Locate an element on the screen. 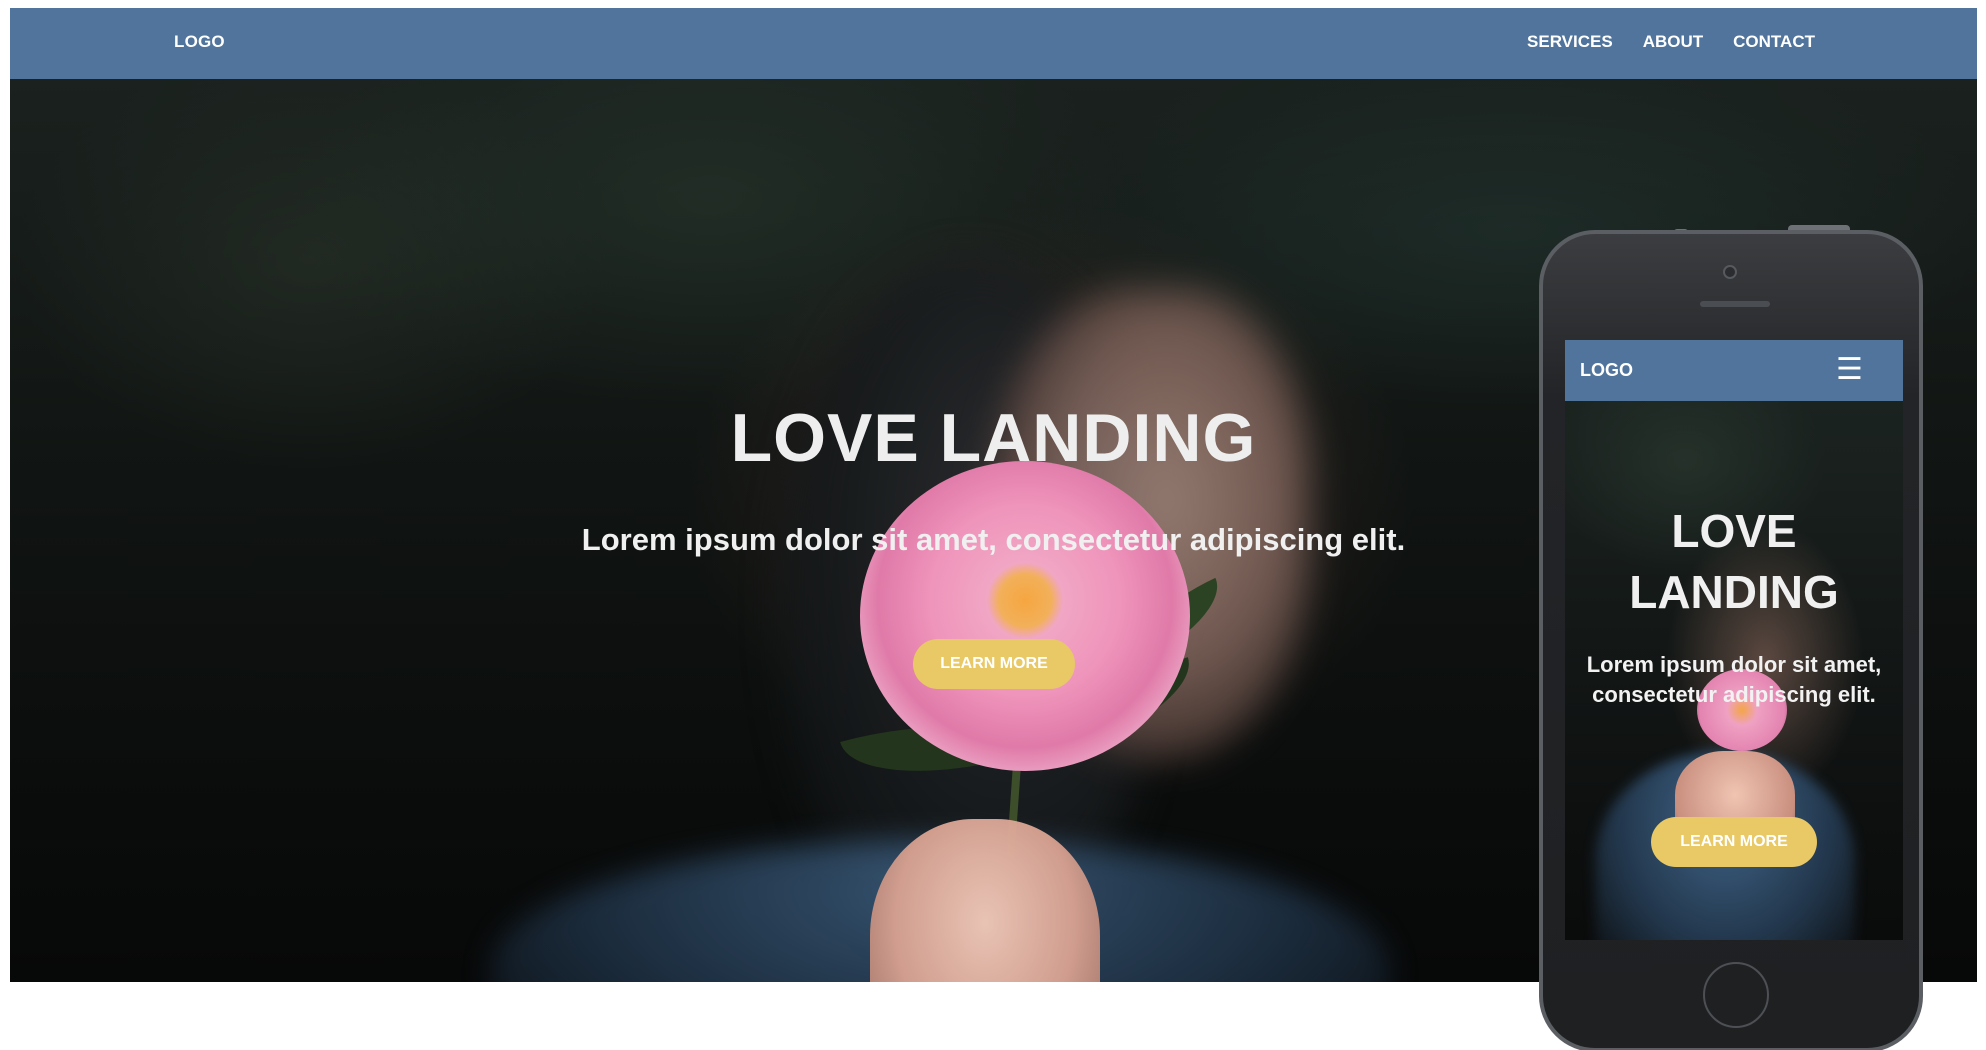  mobile-hero-title: LOVE LANDING is located at coordinates (1734, 562).